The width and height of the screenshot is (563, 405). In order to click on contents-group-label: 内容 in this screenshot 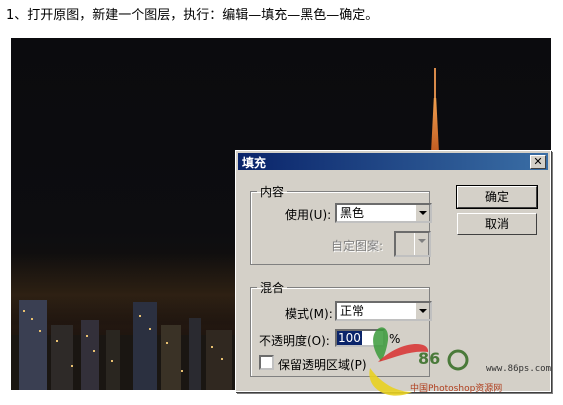, I will do `click(272, 192)`.